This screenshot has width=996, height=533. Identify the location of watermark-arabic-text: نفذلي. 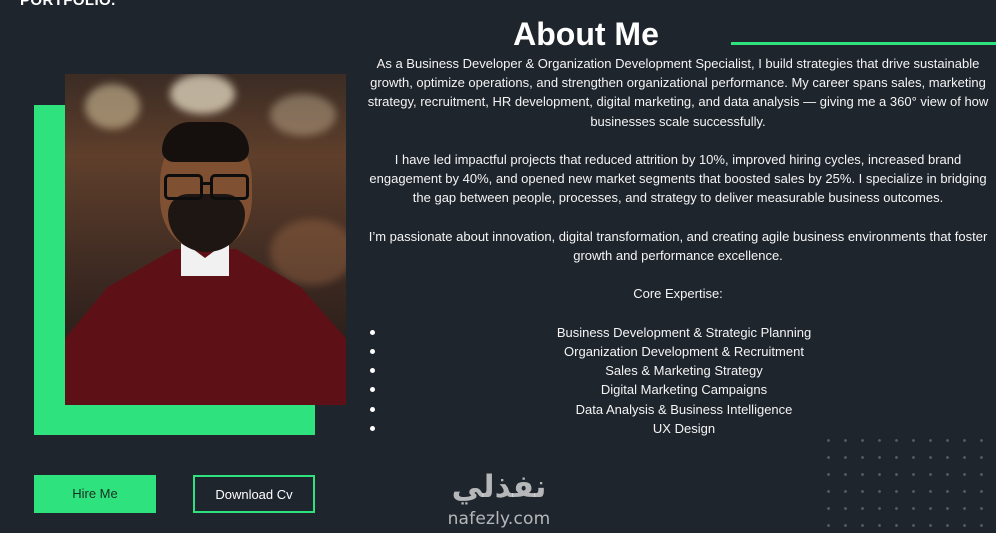
(499, 487).